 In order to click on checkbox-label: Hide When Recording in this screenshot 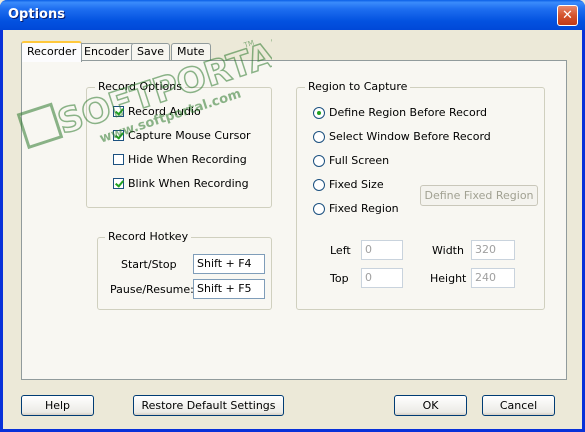, I will do `click(187, 159)`.